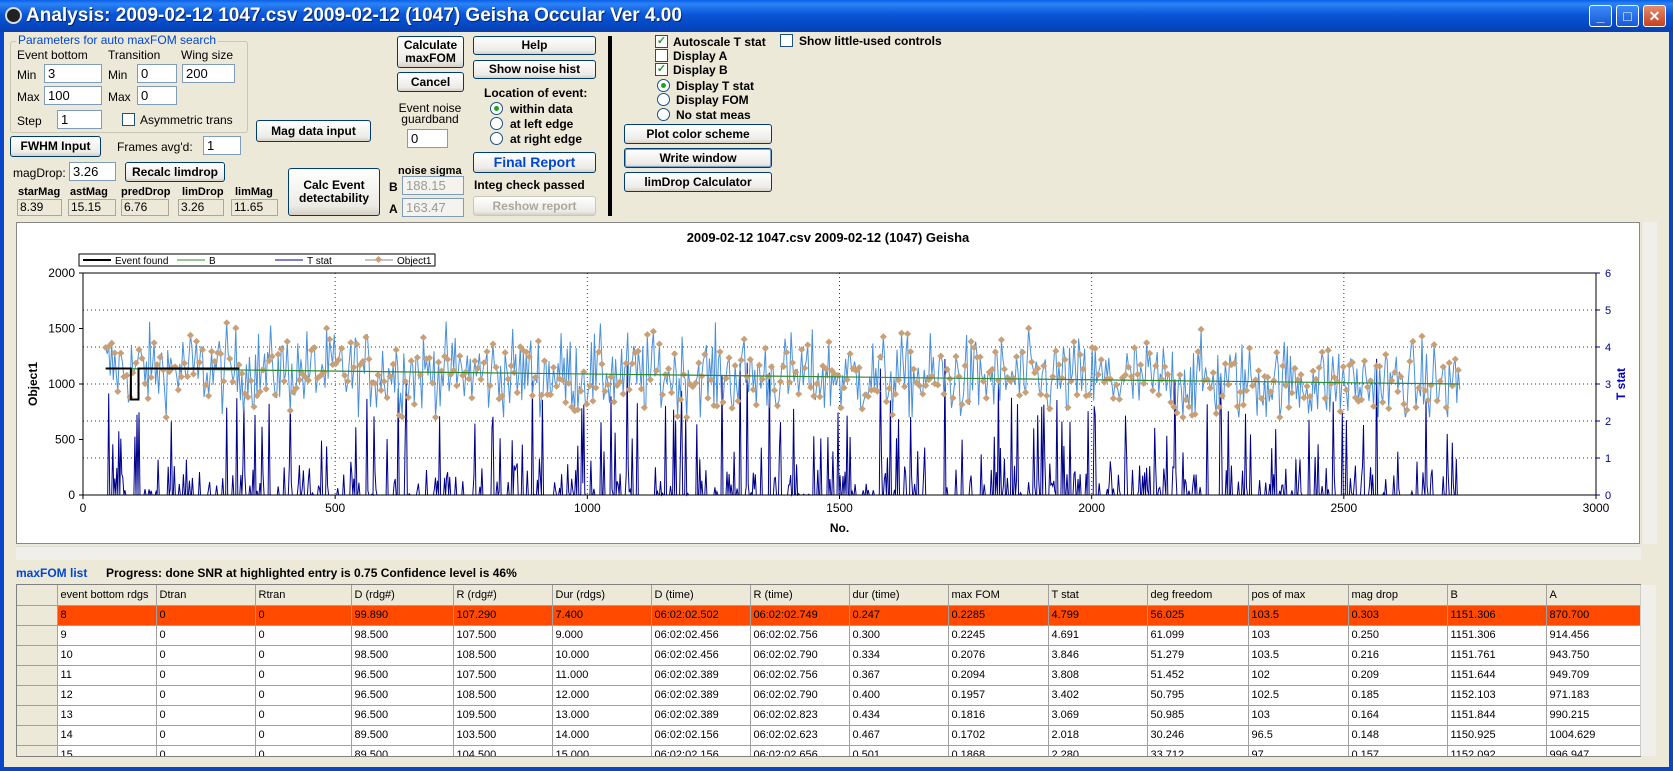  Describe the element at coordinates (701, 595) in the screenshot. I see `table-column-header: D (time)` at that location.